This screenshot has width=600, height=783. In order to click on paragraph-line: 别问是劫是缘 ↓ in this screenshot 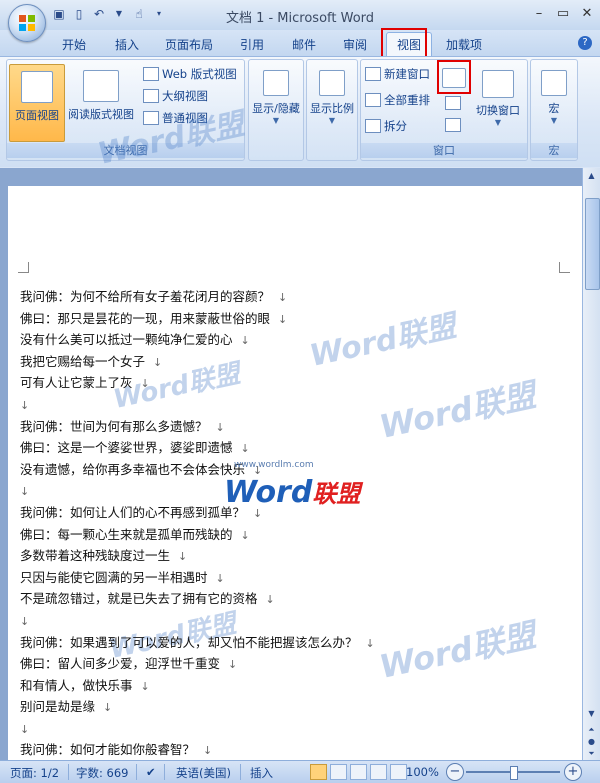, I will do `click(197, 707)`.